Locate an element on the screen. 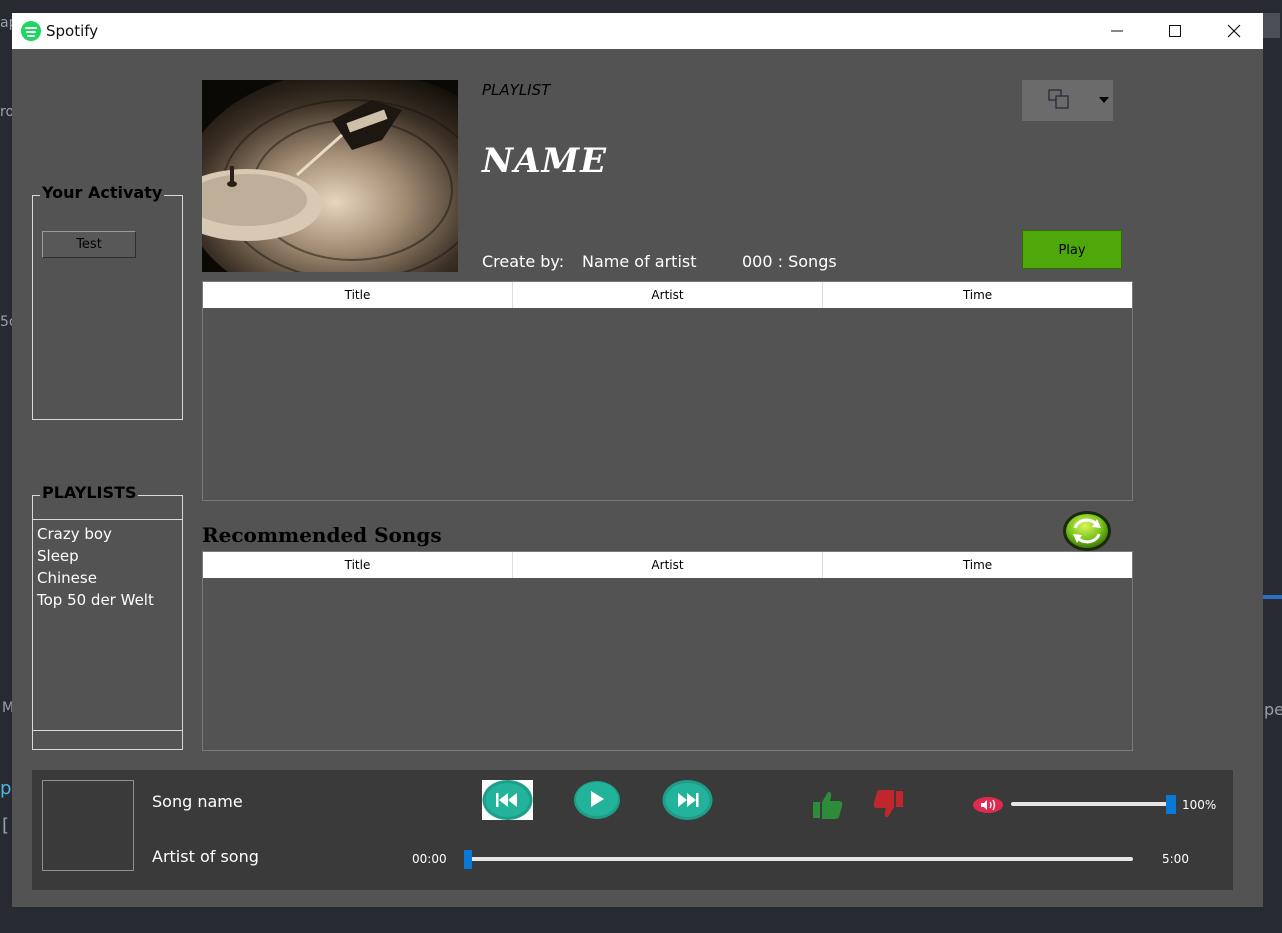  now-playing-song-name: Song name is located at coordinates (197, 801).